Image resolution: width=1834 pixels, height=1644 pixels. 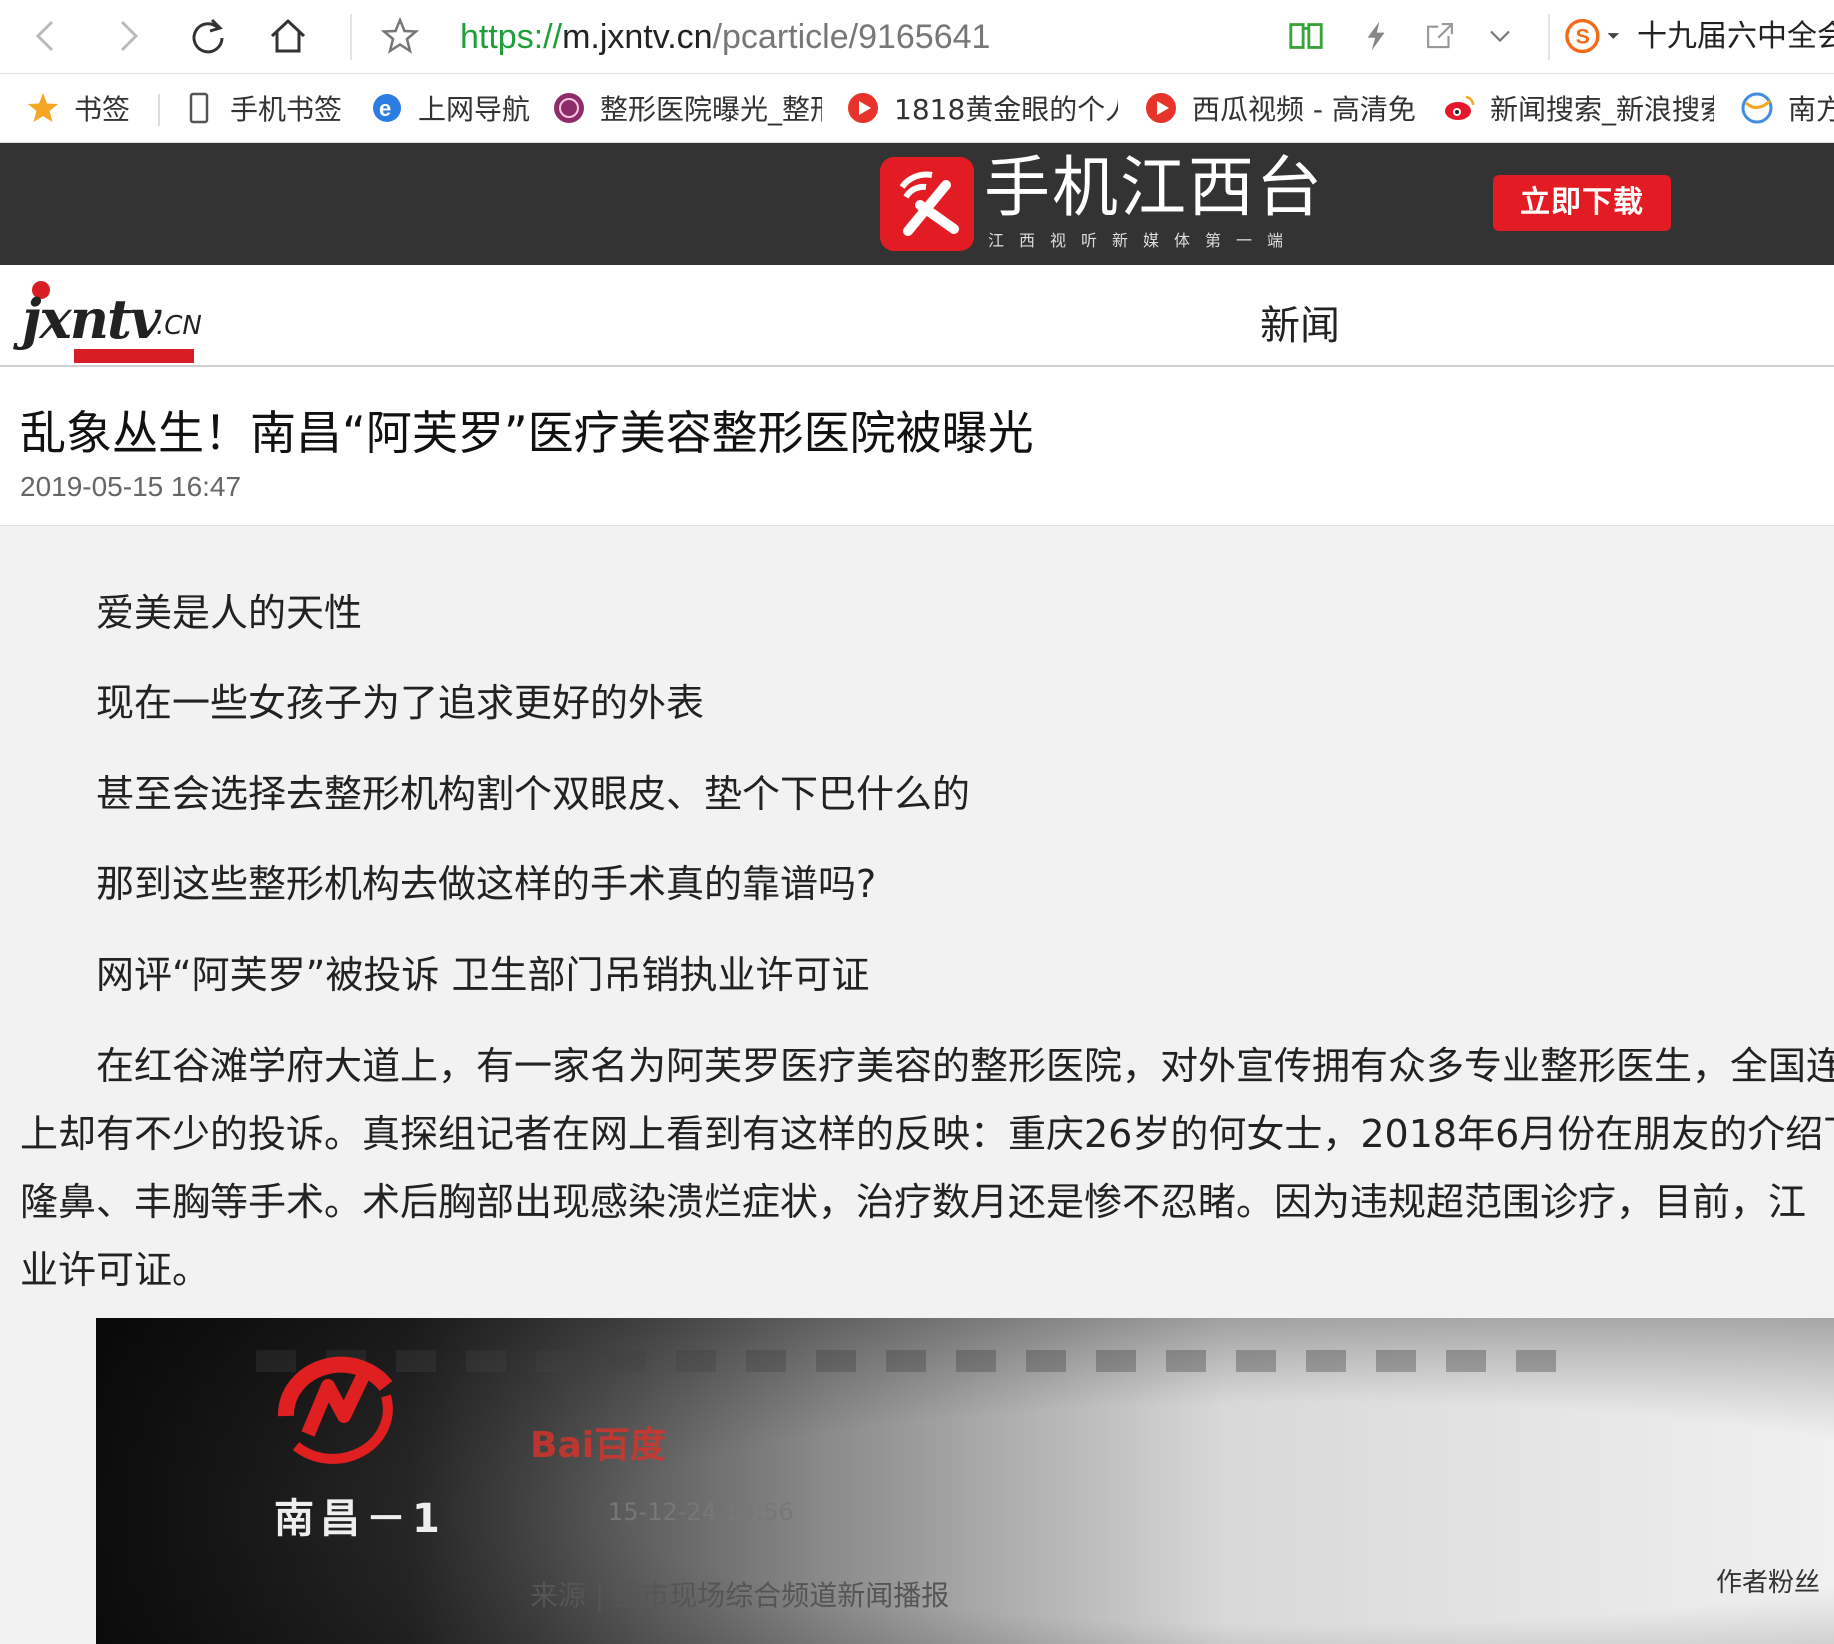 What do you see at coordinates (1787, 108) in the screenshot?
I see `bookmark-item: 南方` at bounding box center [1787, 108].